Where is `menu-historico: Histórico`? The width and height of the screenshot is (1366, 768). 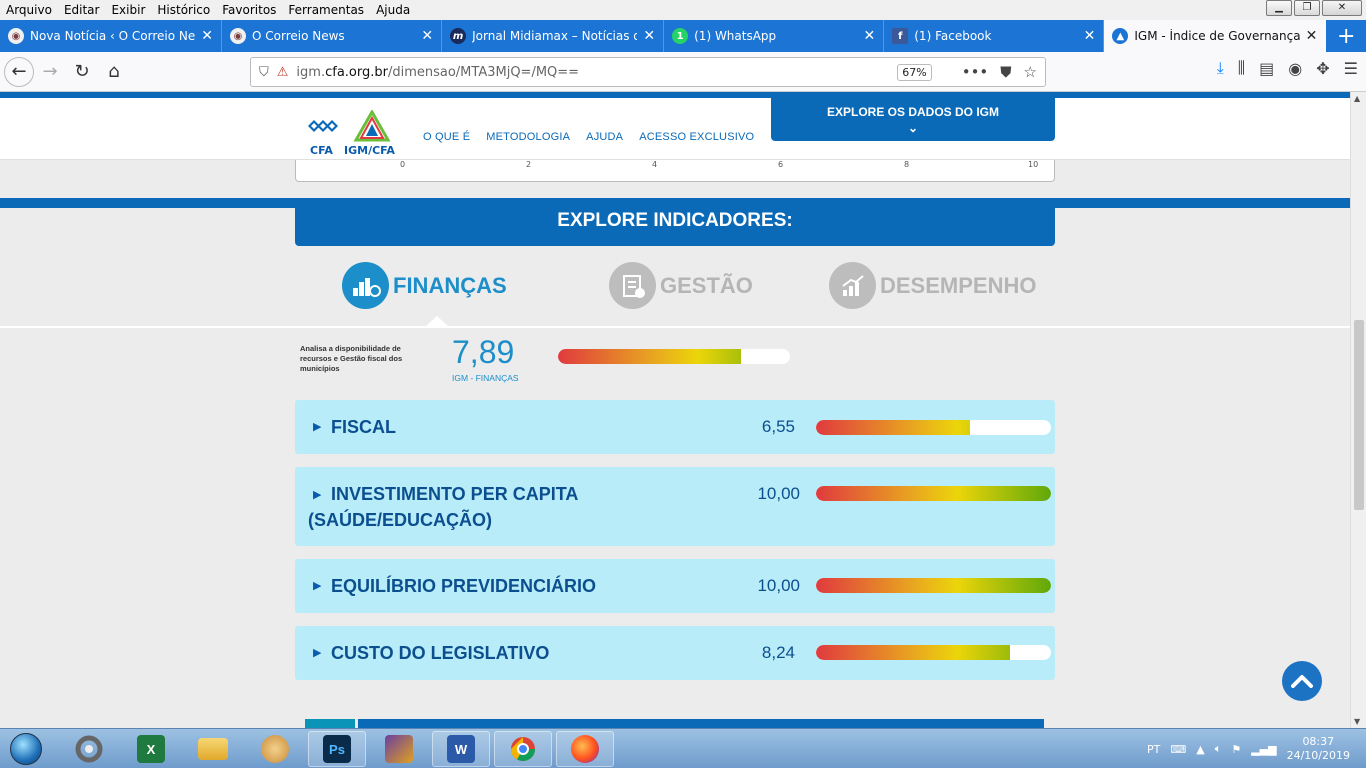
menu-historico: Histórico is located at coordinates (183, 10).